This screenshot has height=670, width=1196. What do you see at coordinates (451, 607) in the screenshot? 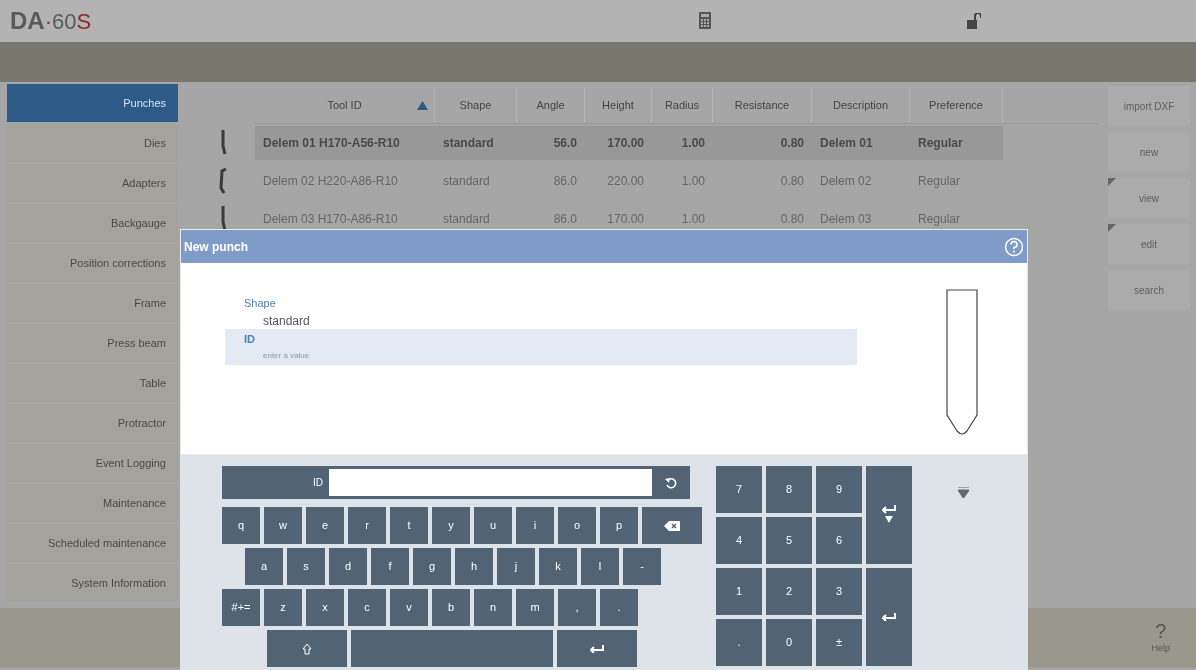
I see `keyboard-key: b` at bounding box center [451, 607].